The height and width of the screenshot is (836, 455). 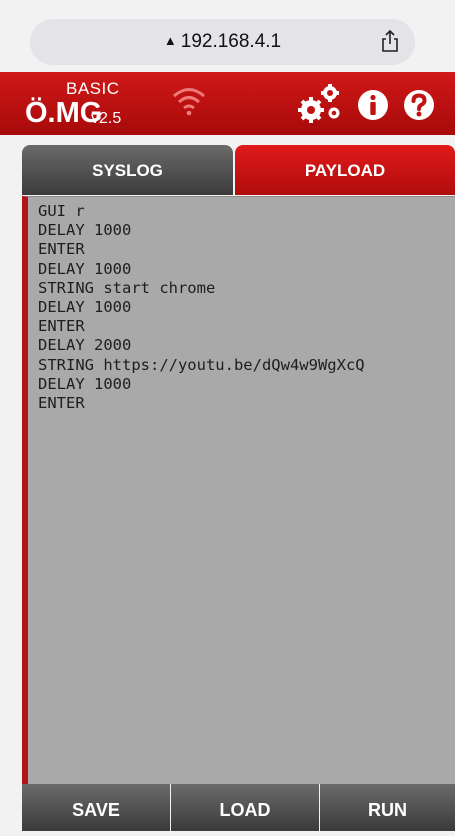 What do you see at coordinates (93, 88) in the screenshot?
I see `logo-basic: BASIC` at bounding box center [93, 88].